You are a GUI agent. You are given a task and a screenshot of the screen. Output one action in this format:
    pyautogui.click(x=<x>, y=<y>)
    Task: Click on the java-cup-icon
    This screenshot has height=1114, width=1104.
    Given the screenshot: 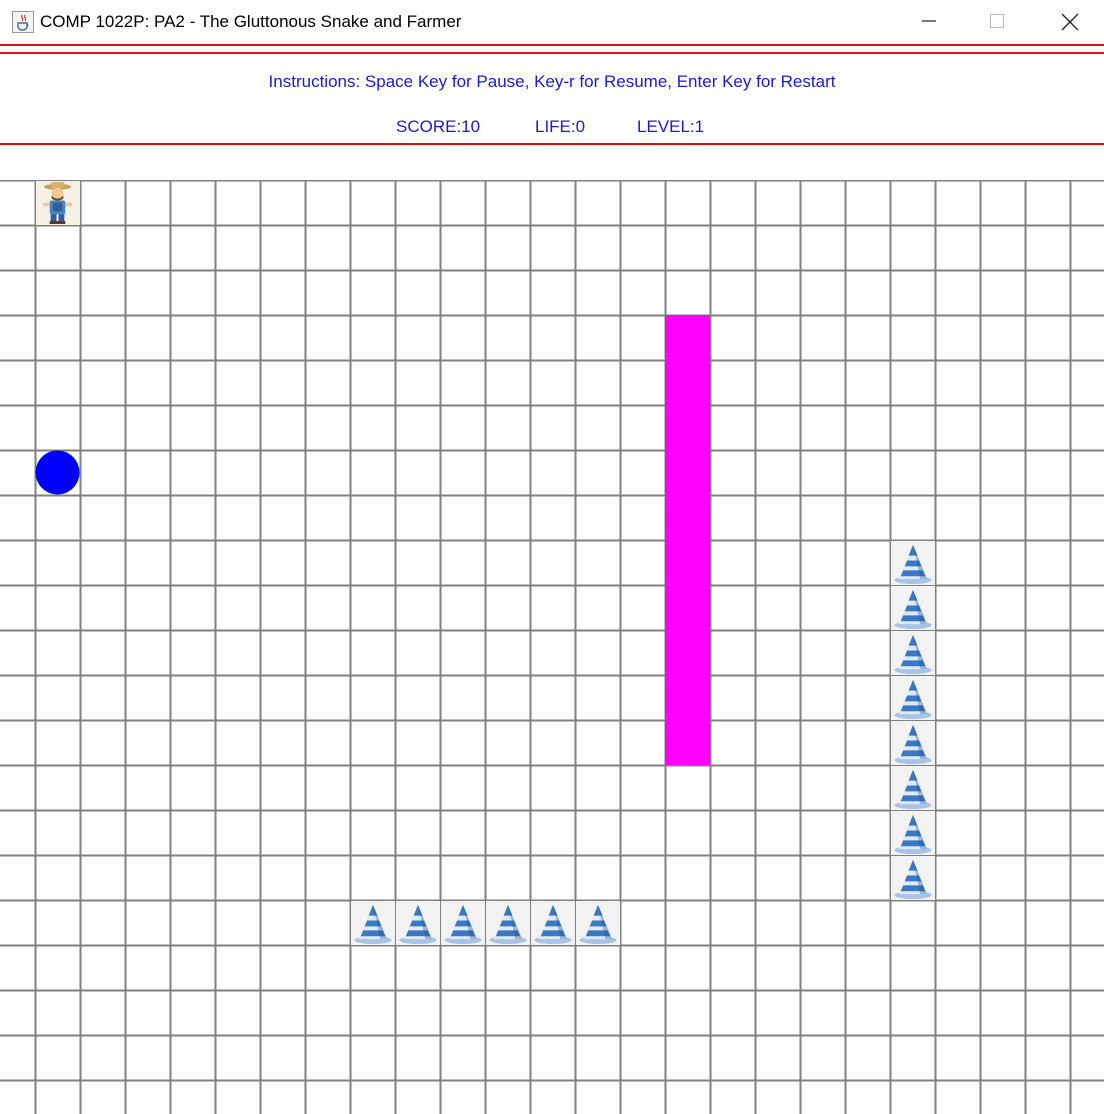 What is the action you would take?
    pyautogui.click(x=23, y=22)
    